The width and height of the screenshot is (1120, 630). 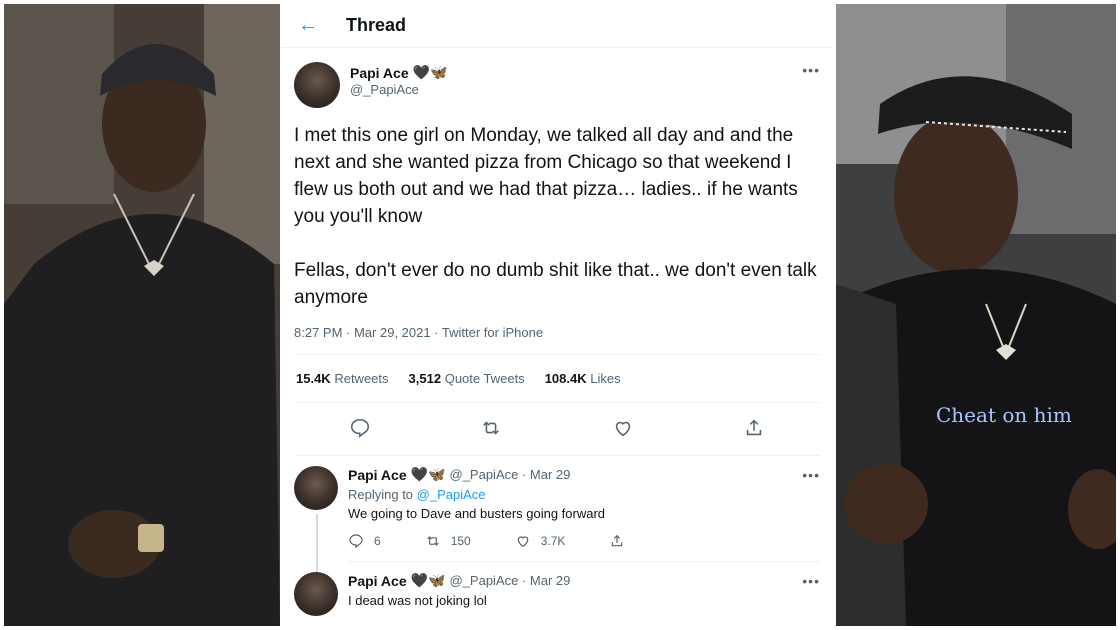 What do you see at coordinates (430, 72) in the screenshot?
I see `author-emojis: 🖤🦋` at bounding box center [430, 72].